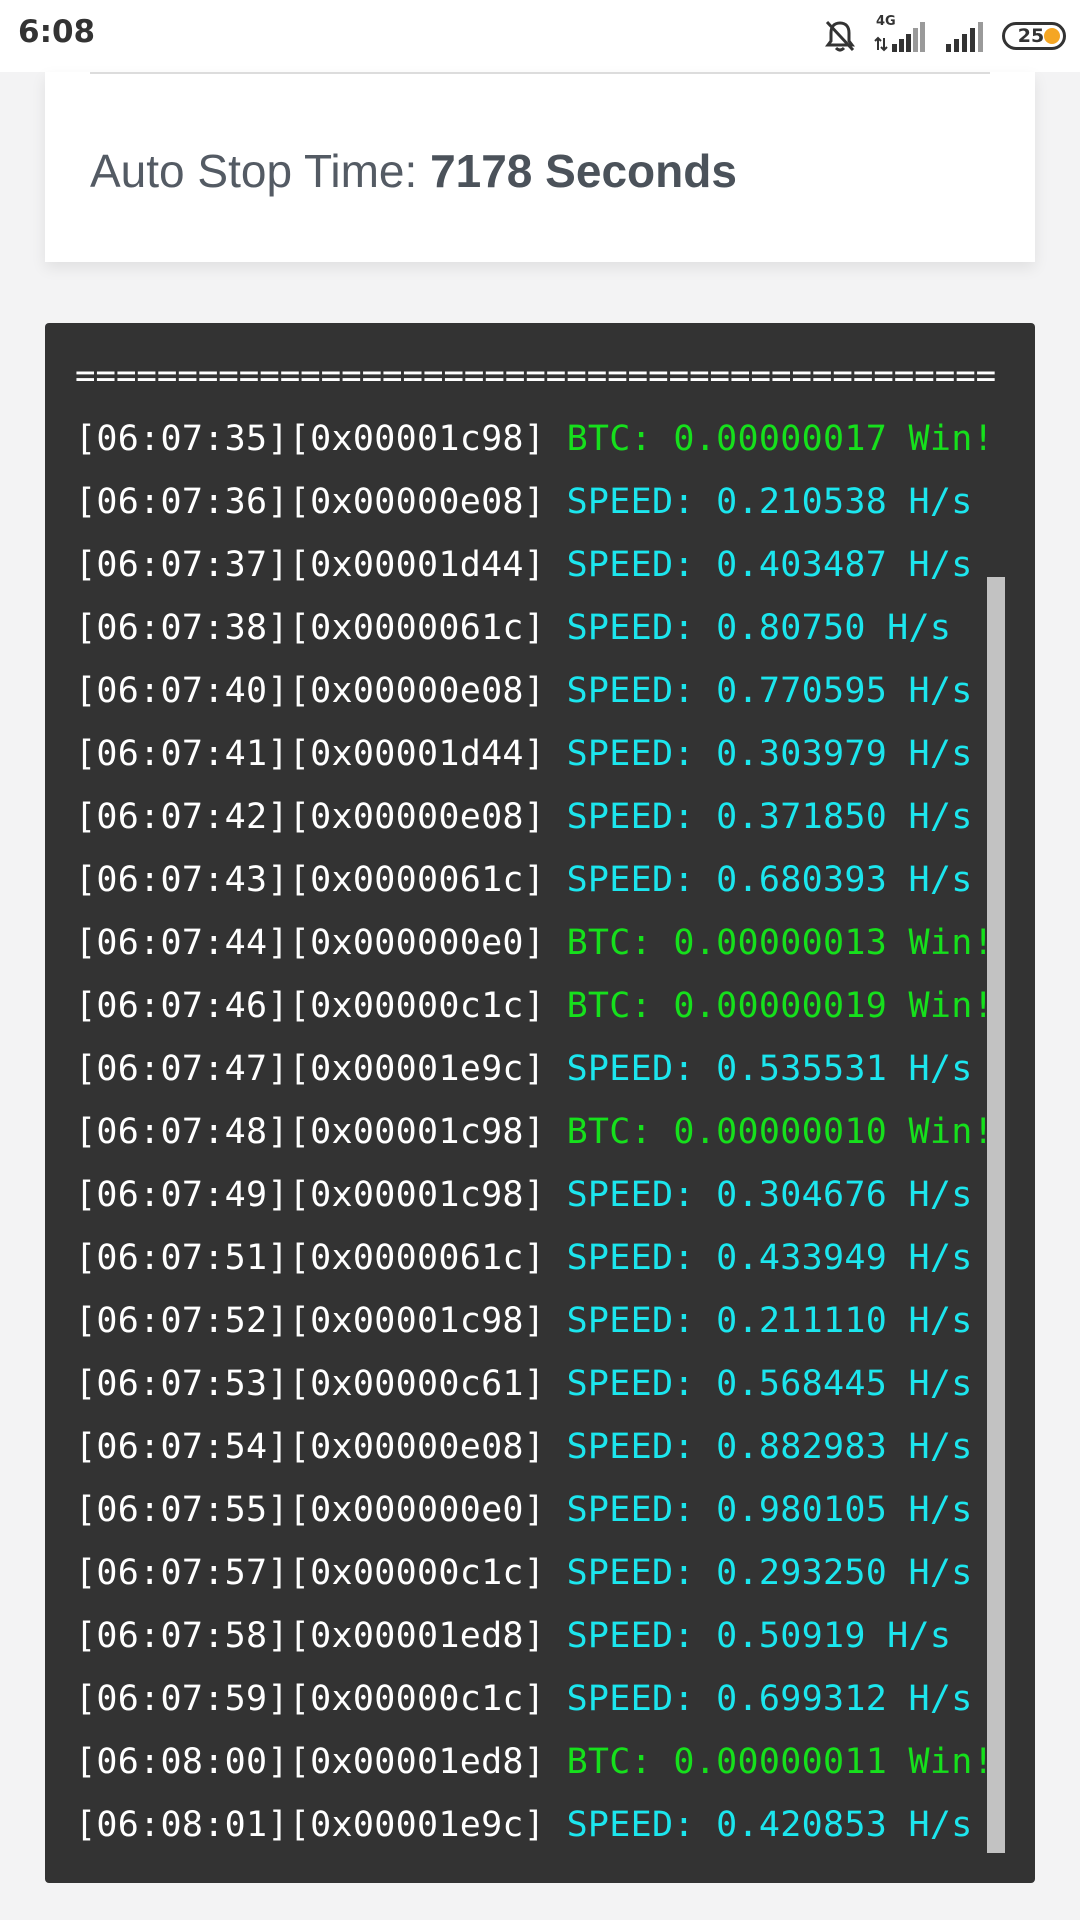  Describe the element at coordinates (780, 1006) in the screenshot. I see `log-win-message: BTC: 0.00000019 Win!` at that location.